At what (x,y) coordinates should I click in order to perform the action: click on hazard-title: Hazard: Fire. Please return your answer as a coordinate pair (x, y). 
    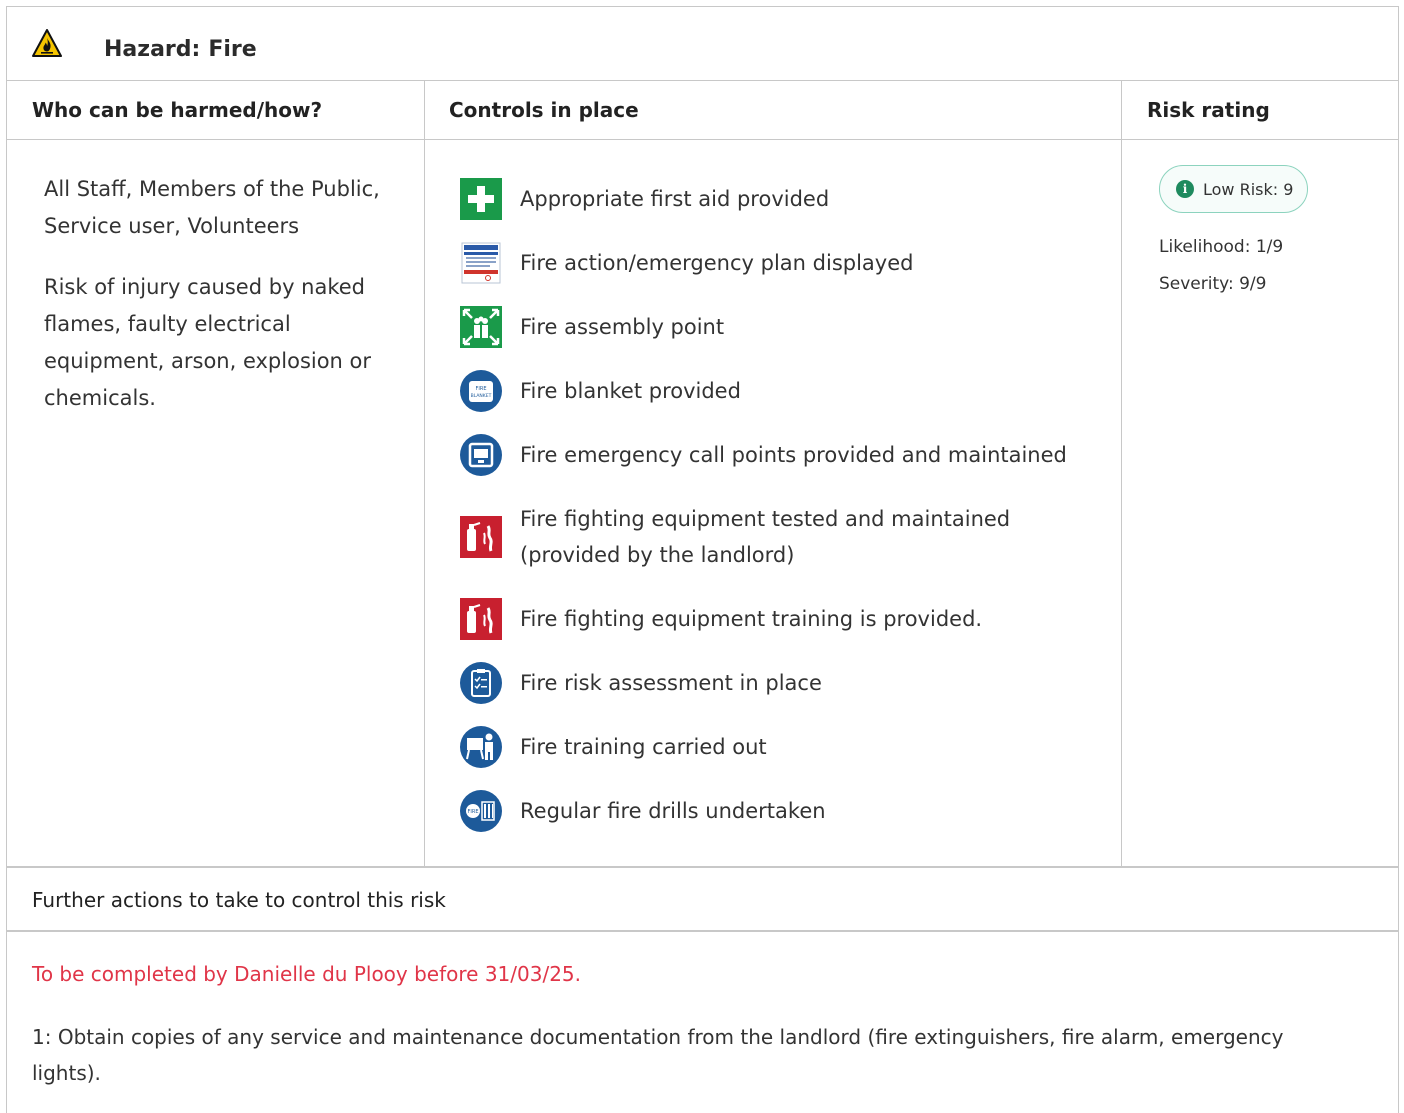
    Looking at the image, I should click on (184, 49).